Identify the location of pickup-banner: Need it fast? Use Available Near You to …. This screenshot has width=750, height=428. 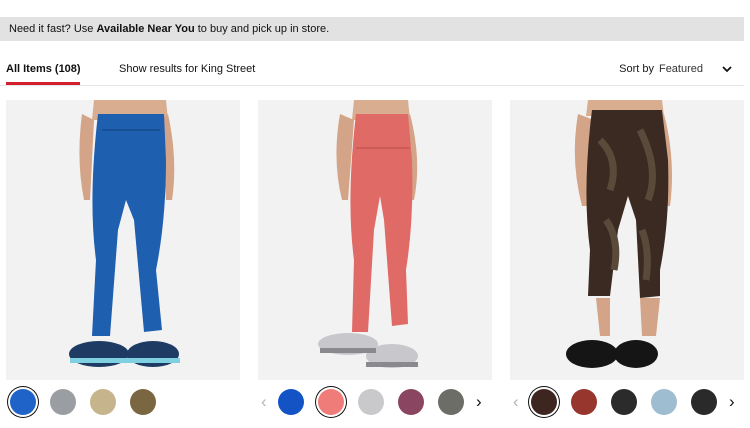
(372, 29).